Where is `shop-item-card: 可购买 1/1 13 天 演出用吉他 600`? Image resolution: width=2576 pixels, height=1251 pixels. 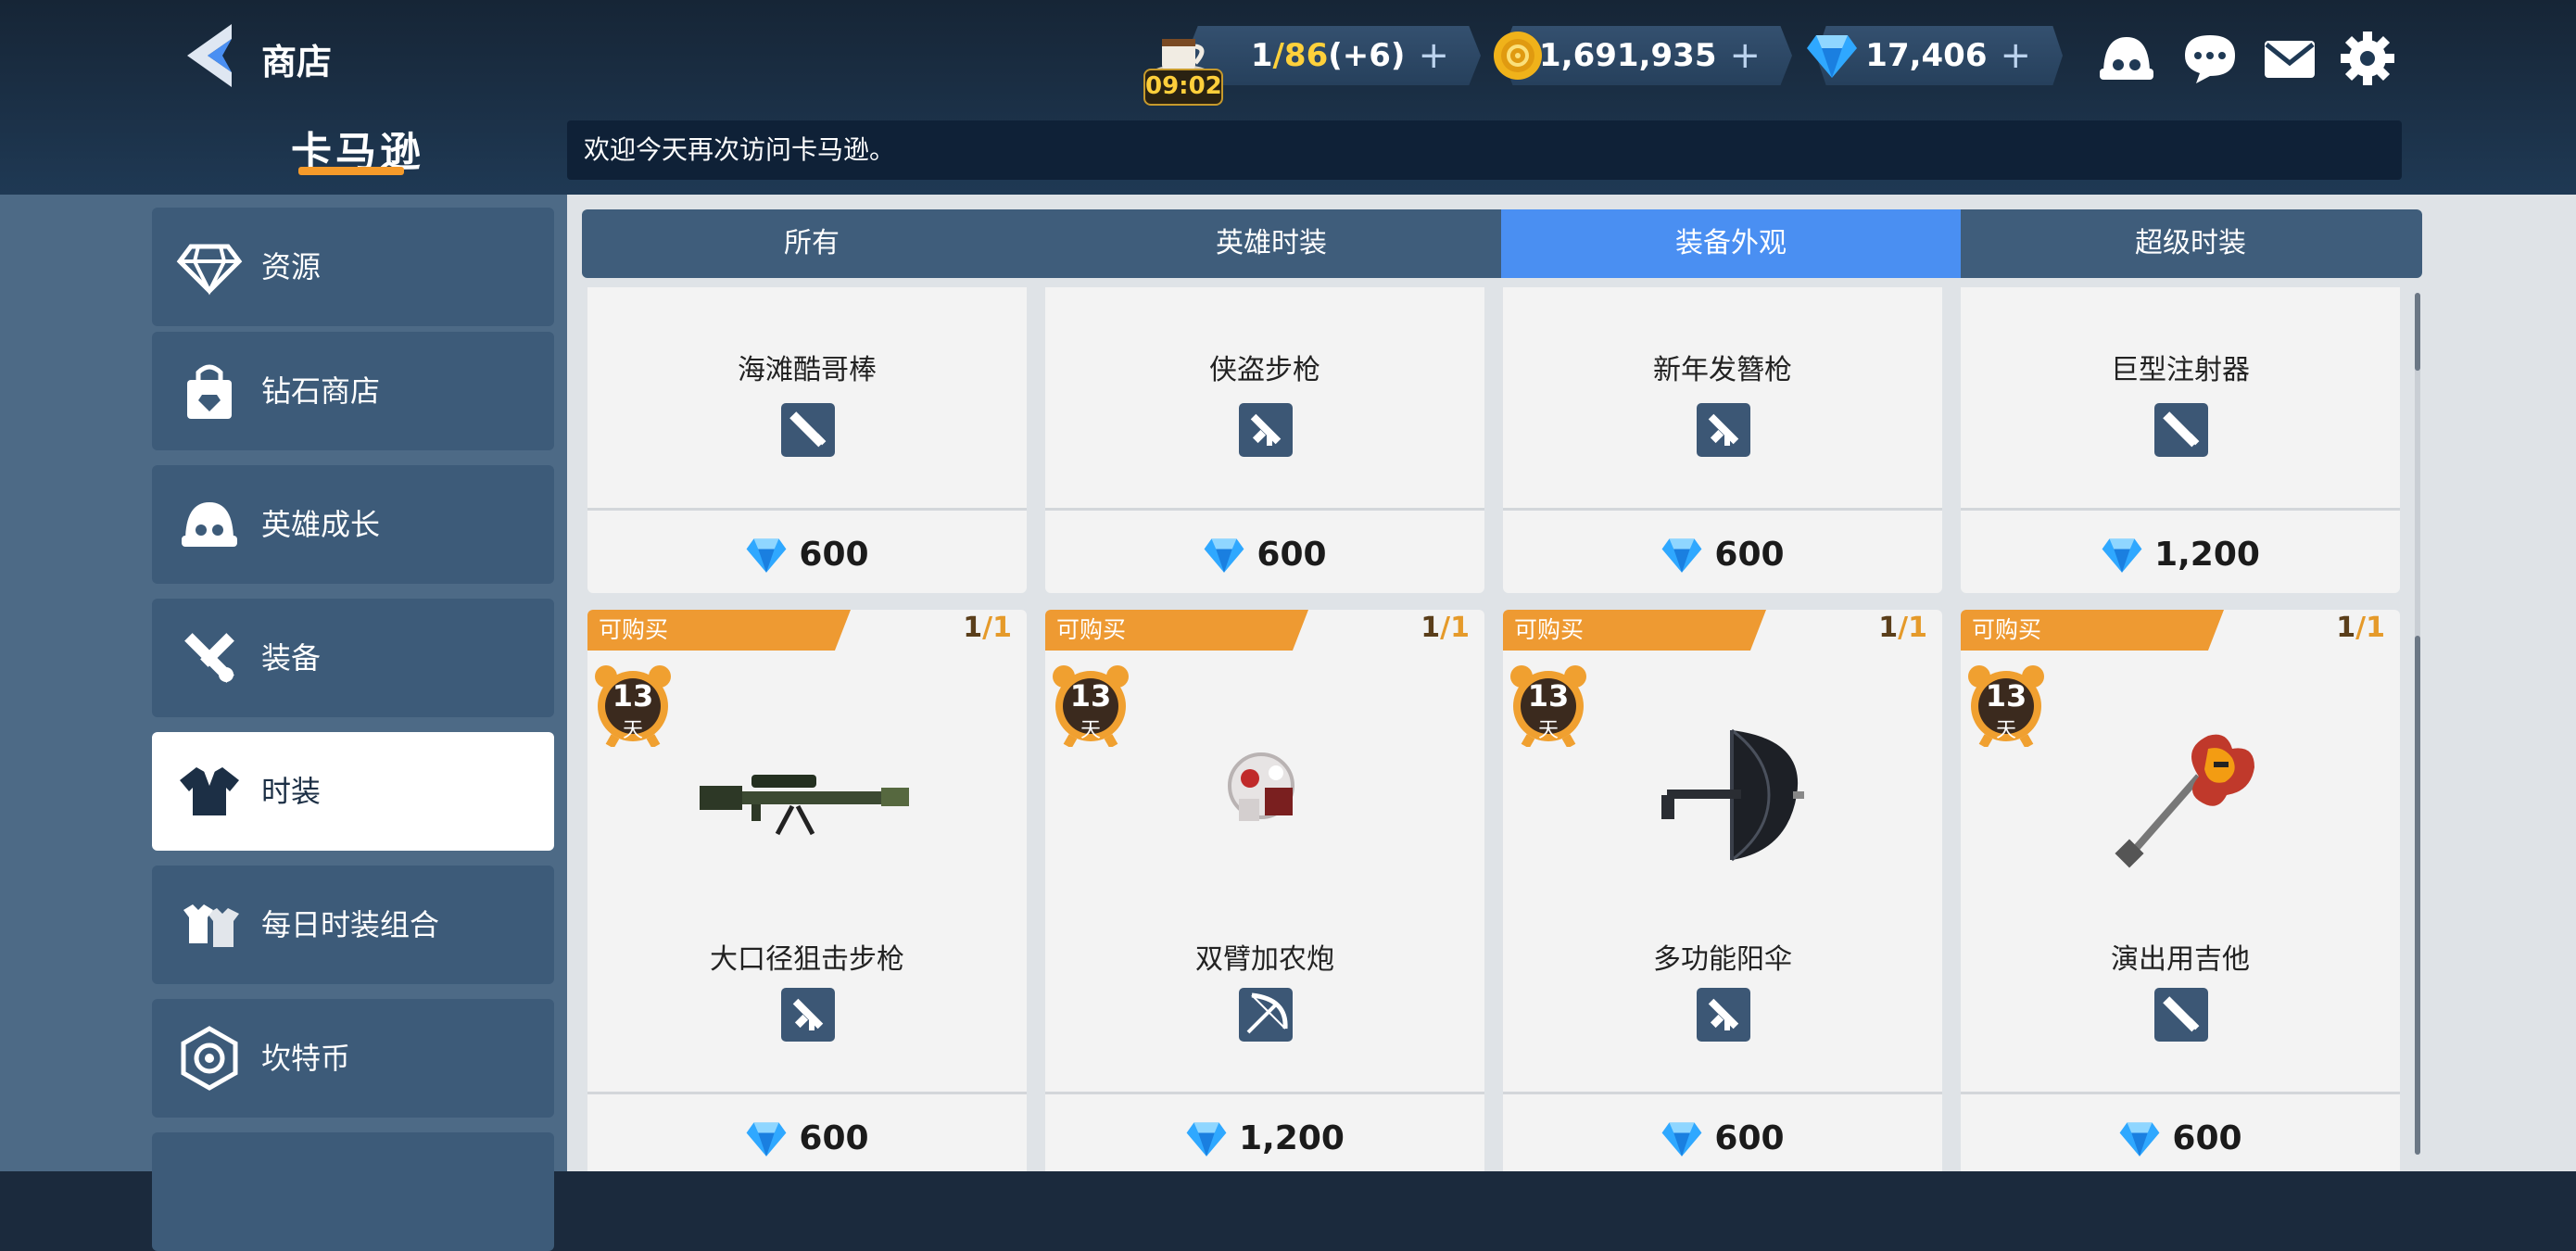 shop-item-card: 可购买 1/1 13 天 演出用吉他 600 is located at coordinates (2180, 890).